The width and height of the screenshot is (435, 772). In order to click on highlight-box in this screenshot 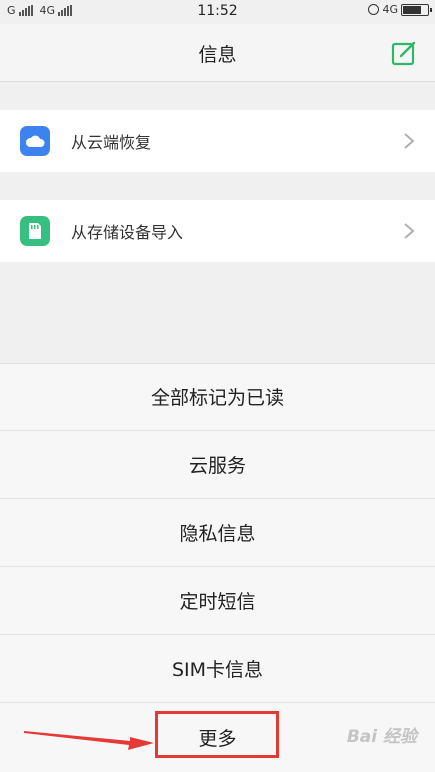, I will do `click(217, 734)`.